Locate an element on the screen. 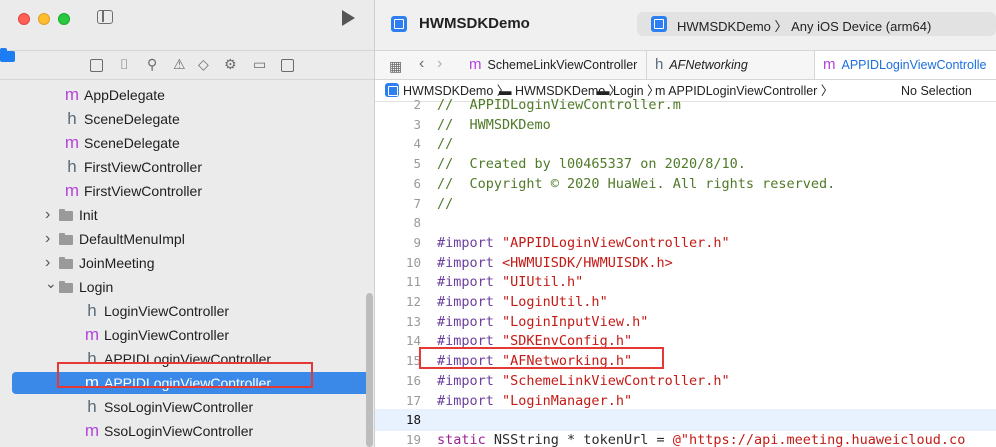  code-text: #import "LoginManager.h" is located at coordinates (535, 400).